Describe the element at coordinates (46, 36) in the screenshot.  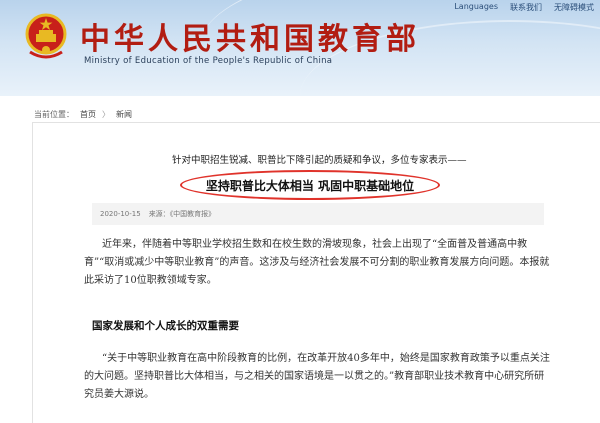
I see `national-emblem-icon` at that location.